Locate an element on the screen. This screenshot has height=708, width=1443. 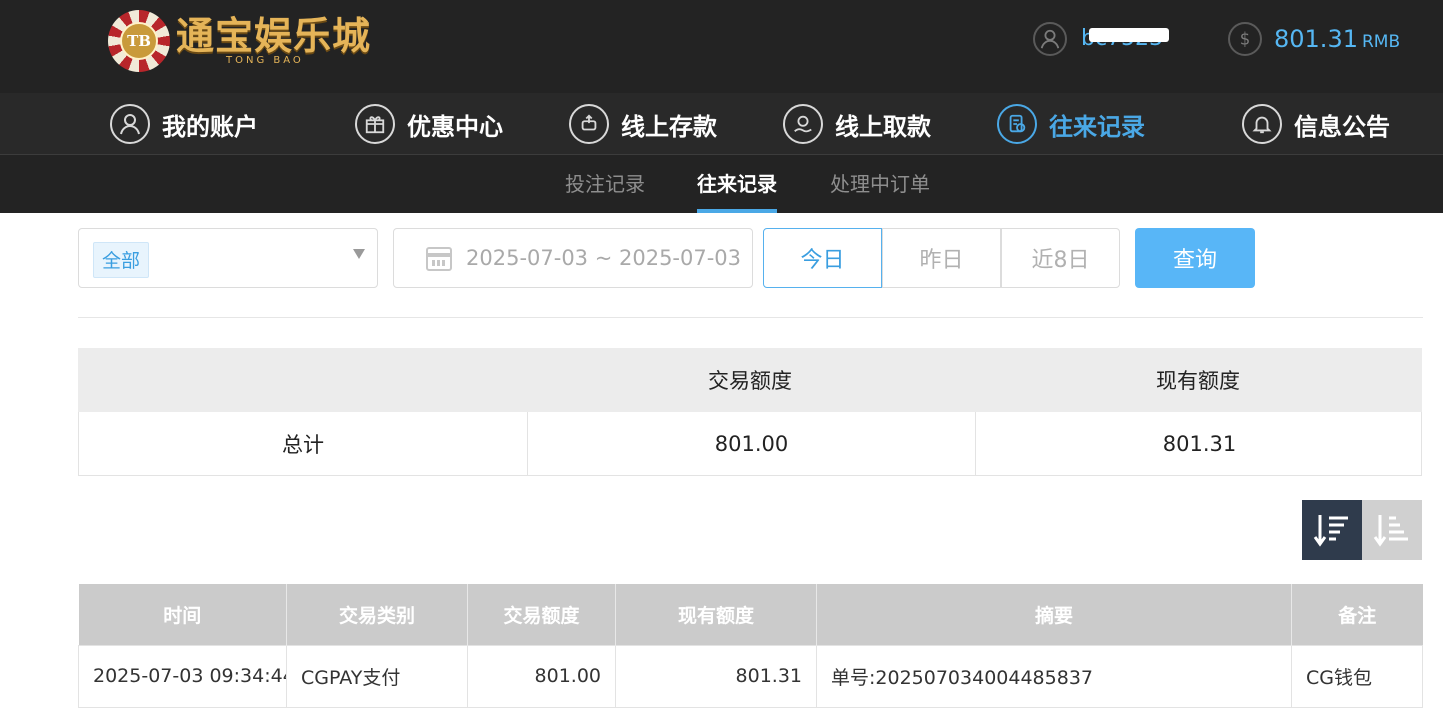
user-account: bc7523 is located at coordinates (1105, 39).